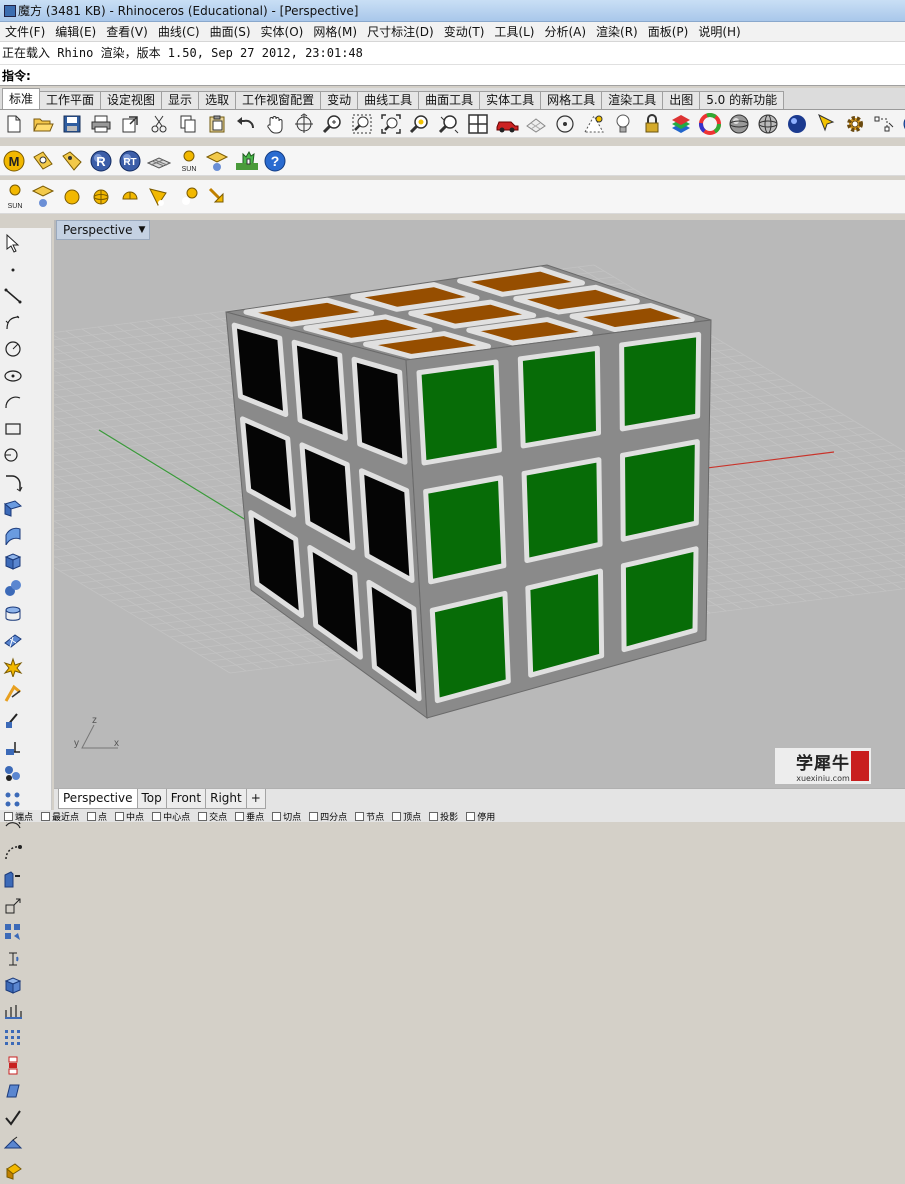 This screenshot has height=1184, width=905. I want to click on select-arrow-icon, so click(13, 243).